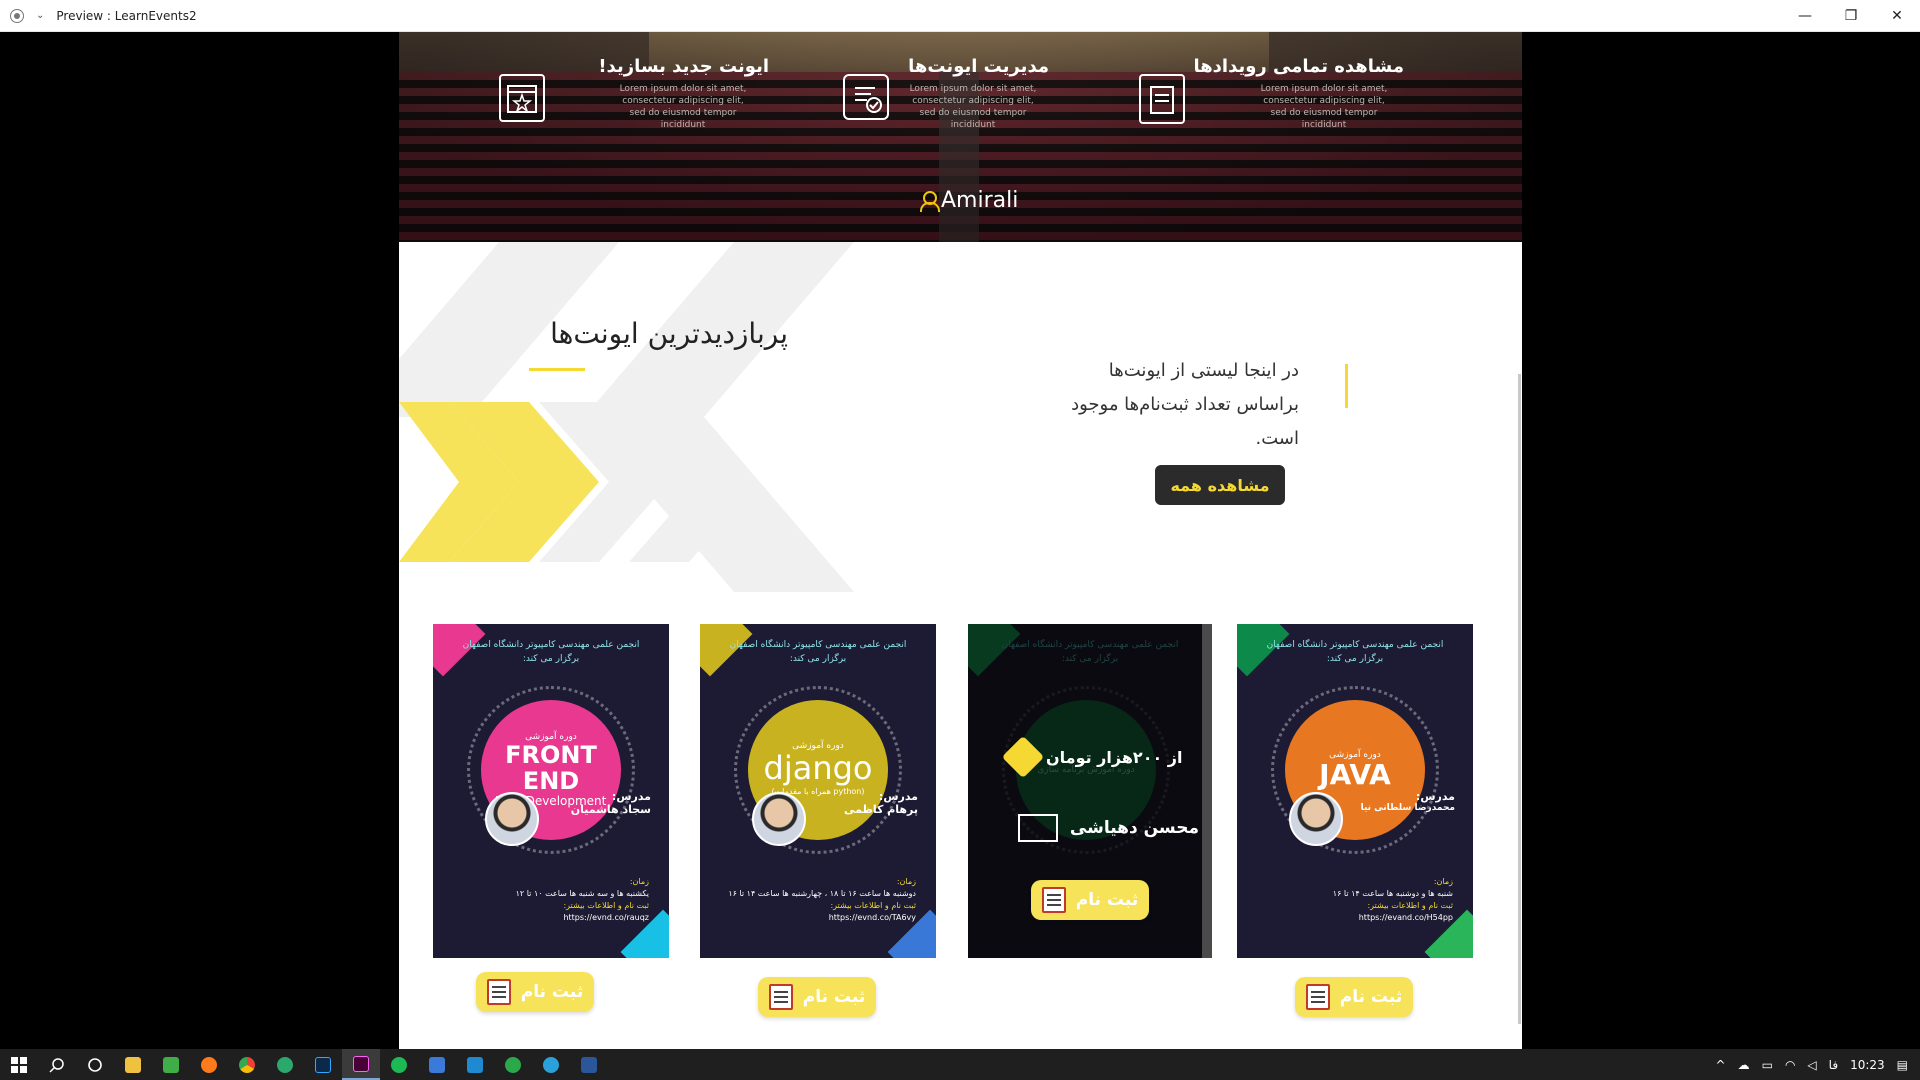 The height and width of the screenshot is (1080, 1920). What do you see at coordinates (1407, 801) in the screenshot?
I see `poster-teacher: مدرس: محمدرضا سلطانی نیا` at bounding box center [1407, 801].